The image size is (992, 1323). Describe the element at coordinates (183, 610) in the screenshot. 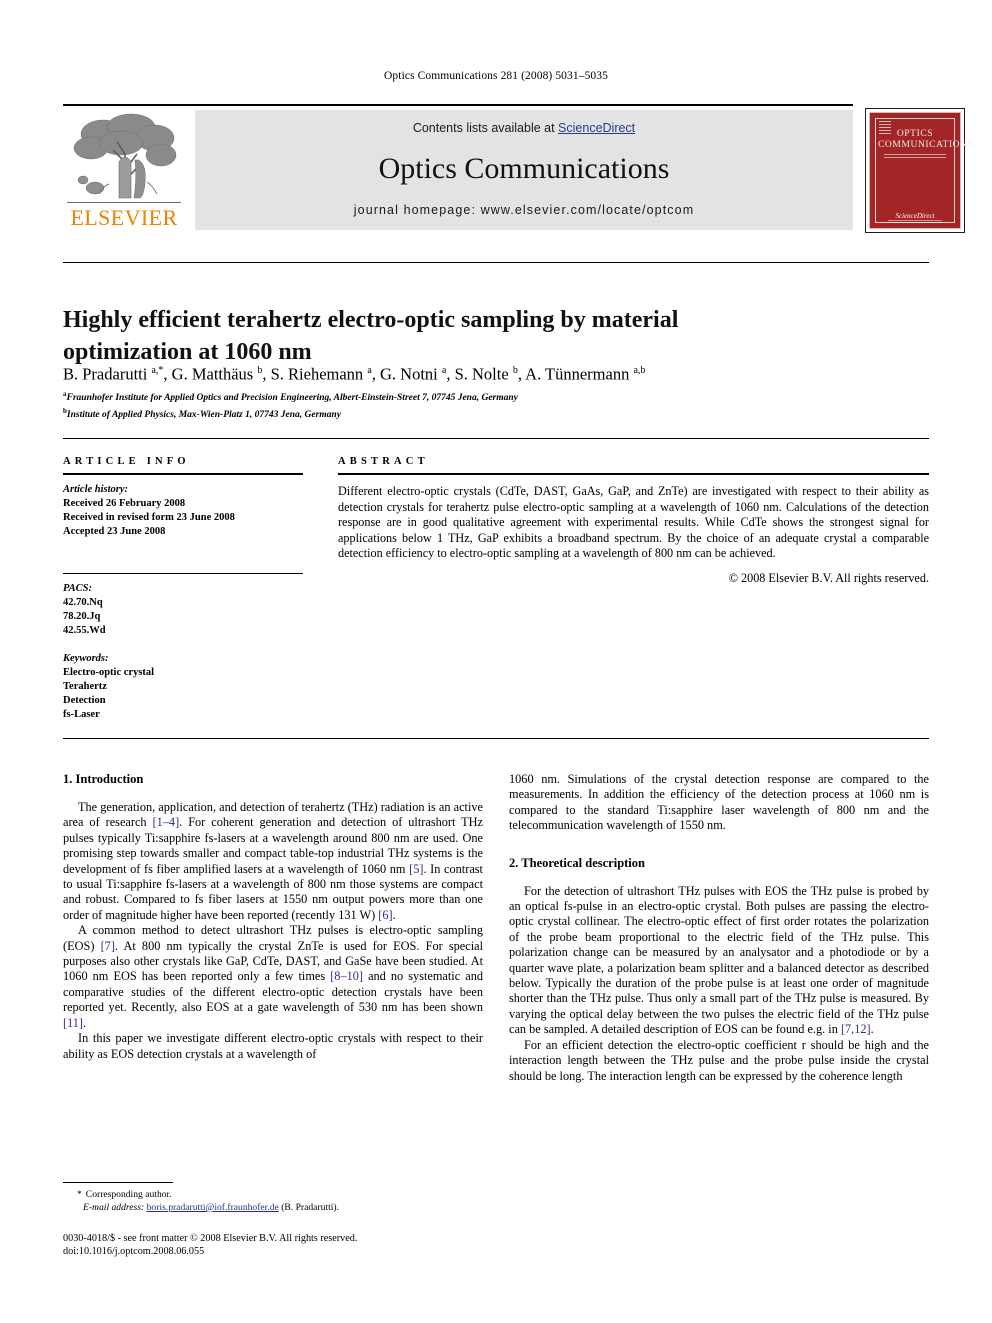

I see `pacs-block: PACS: 42.70.Nq 78.20.Jq 42.55.Wd` at that location.